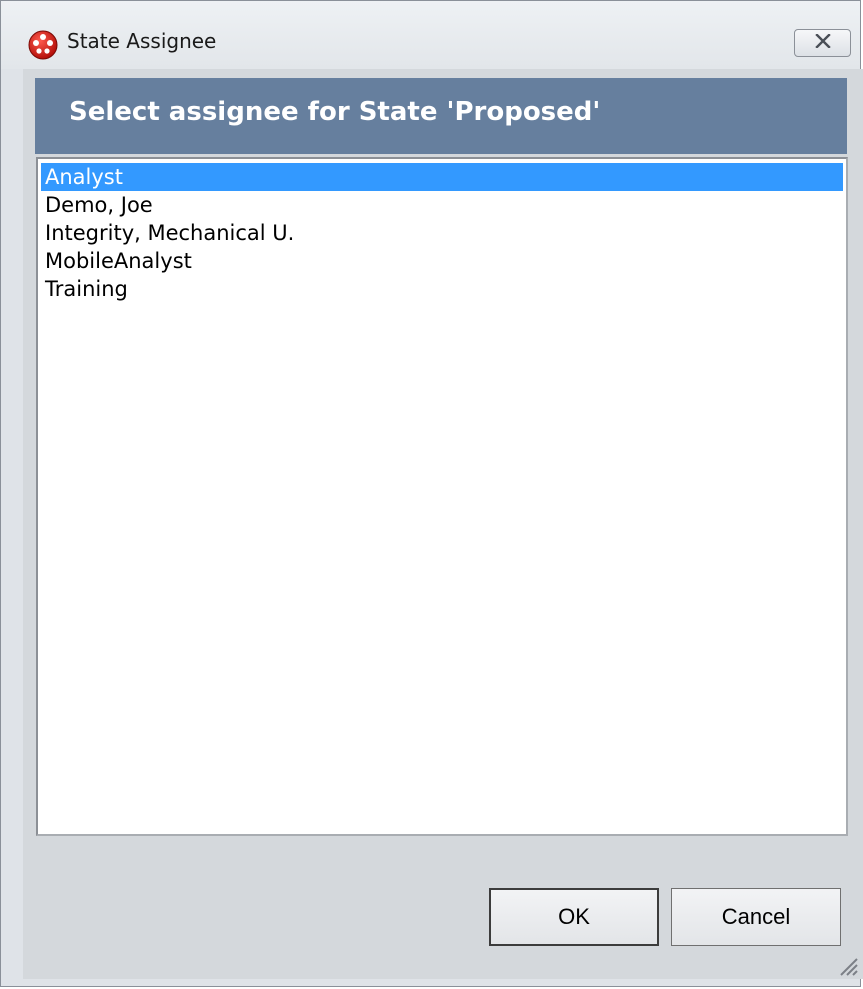 The height and width of the screenshot is (989, 863). I want to click on list-item: MobileAnalyst, so click(442, 261).